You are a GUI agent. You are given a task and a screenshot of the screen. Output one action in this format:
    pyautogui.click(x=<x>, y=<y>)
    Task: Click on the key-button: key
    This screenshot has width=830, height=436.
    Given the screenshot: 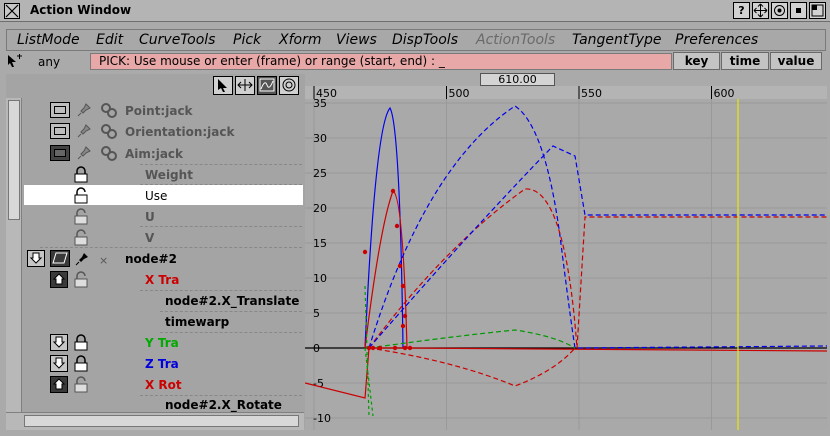 What is the action you would take?
    pyautogui.click(x=696, y=61)
    